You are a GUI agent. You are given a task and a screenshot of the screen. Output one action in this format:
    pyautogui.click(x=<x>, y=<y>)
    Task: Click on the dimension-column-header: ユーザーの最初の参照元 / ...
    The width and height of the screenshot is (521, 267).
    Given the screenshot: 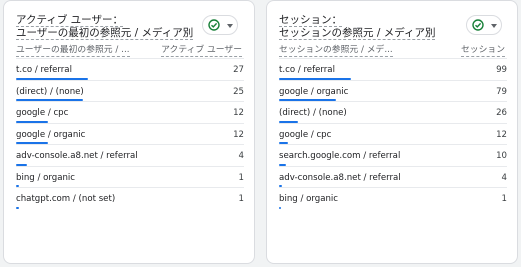 What is the action you would take?
    pyautogui.click(x=73, y=51)
    